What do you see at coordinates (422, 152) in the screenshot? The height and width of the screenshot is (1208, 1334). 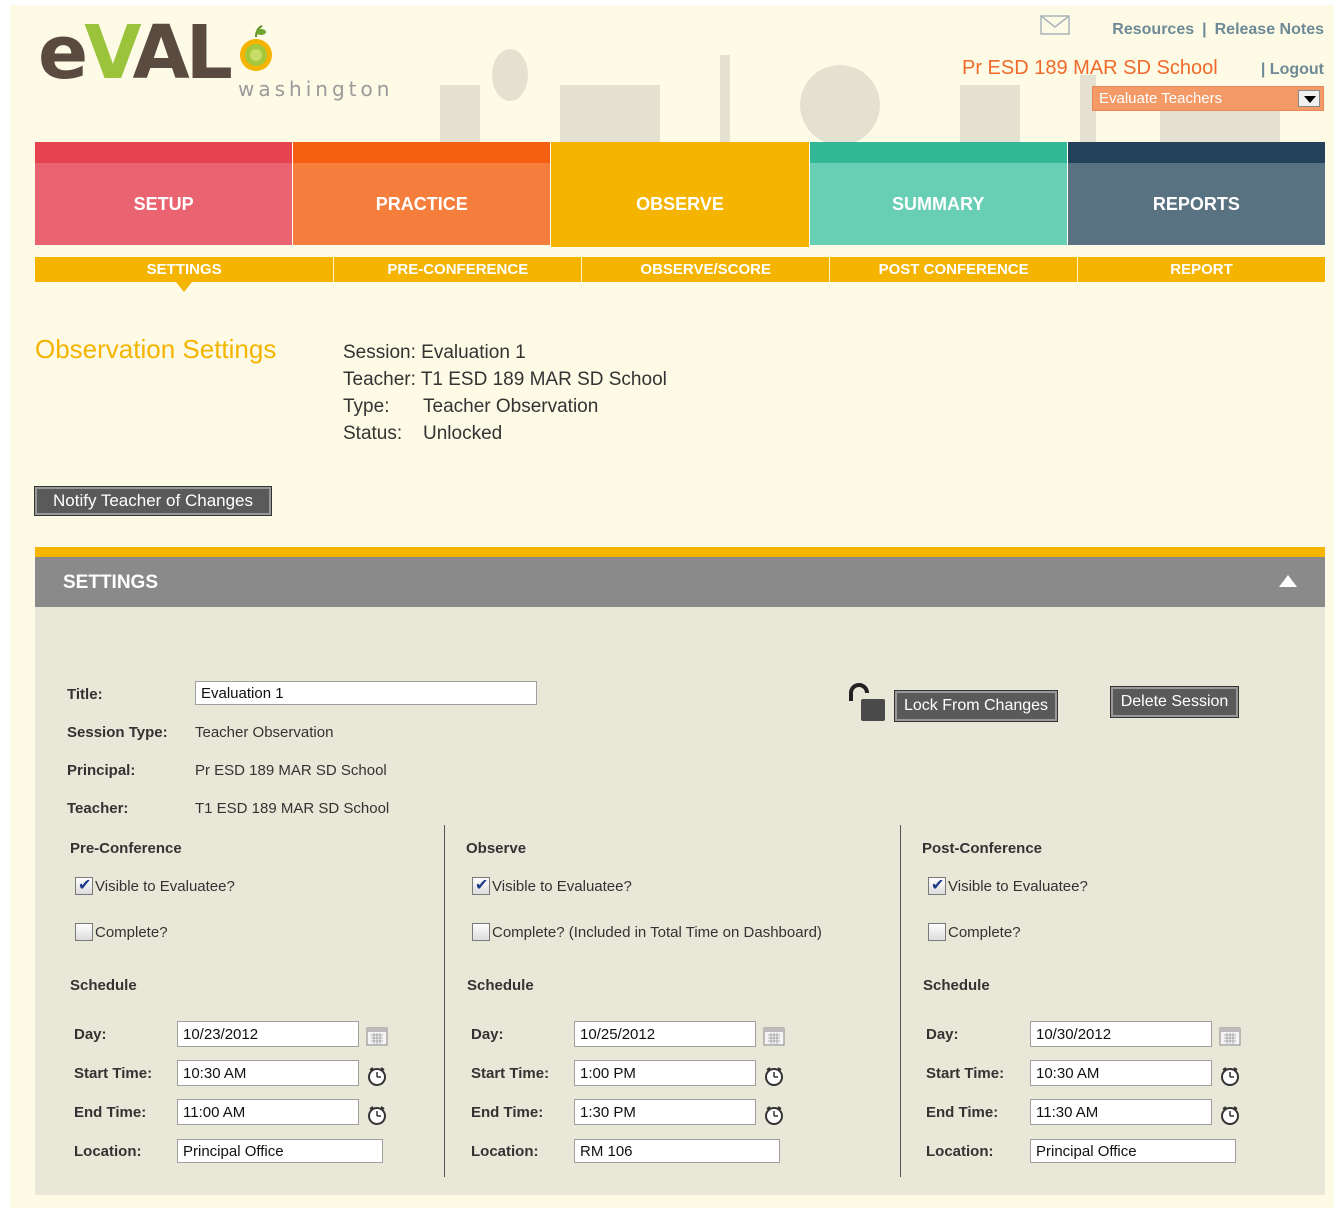 I see `tab-practice-cap` at bounding box center [422, 152].